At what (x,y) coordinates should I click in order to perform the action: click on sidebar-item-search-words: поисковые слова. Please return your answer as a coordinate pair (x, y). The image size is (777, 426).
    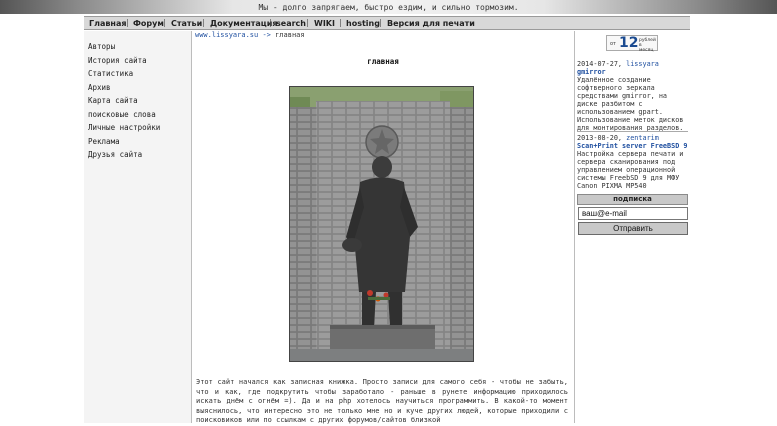
    Looking at the image, I should click on (122, 114).